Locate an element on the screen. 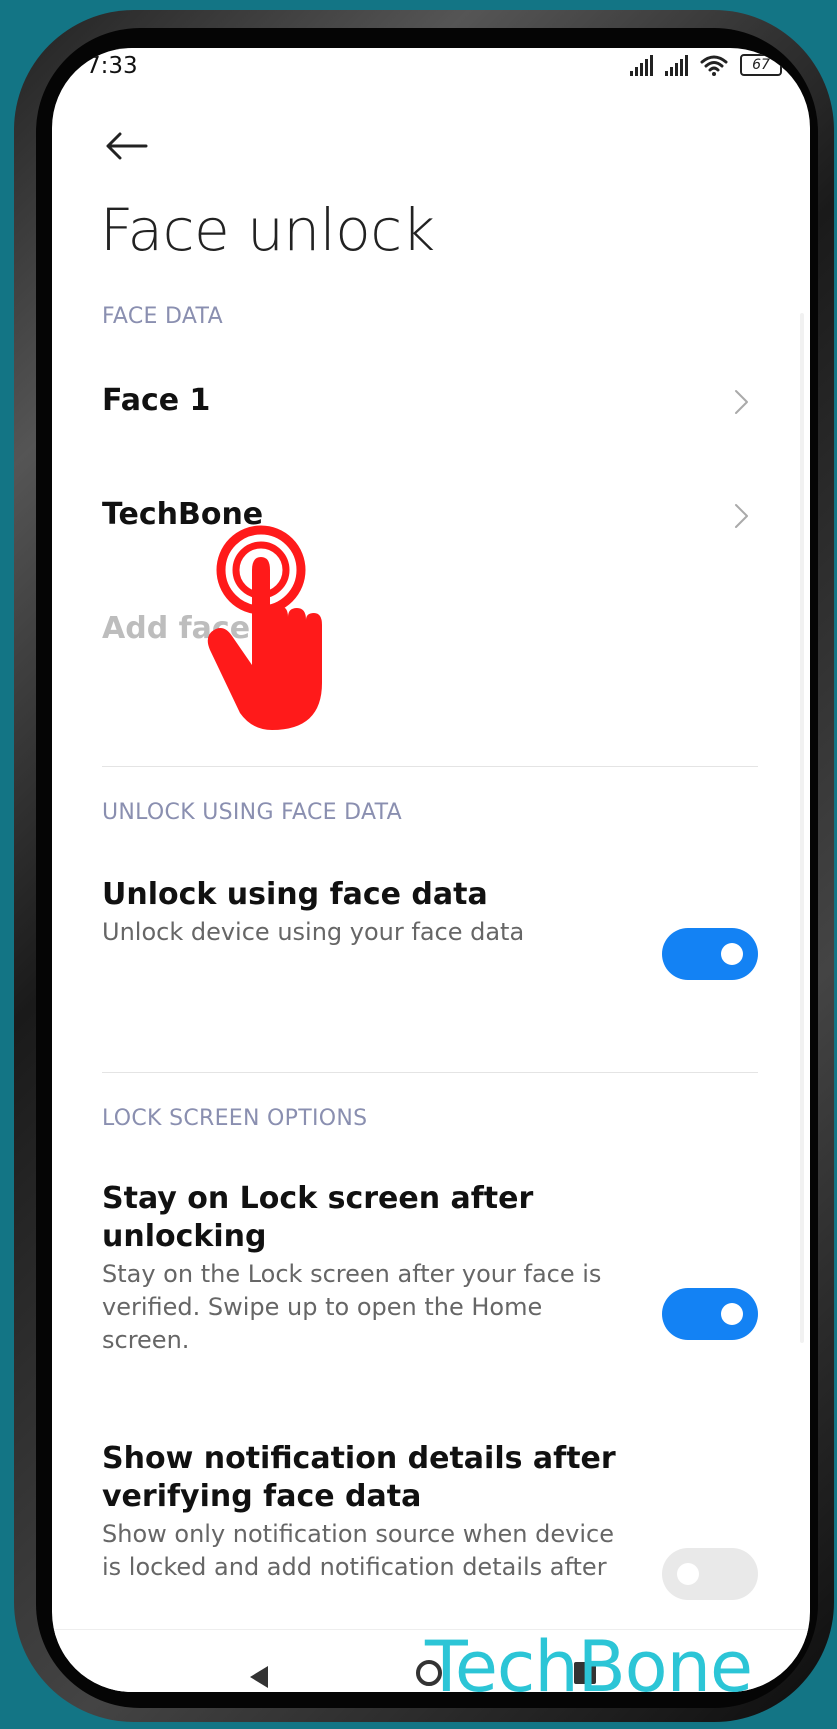 This screenshot has width=837, height=1729. unlock-face-data-subtitle: Unlock device using your face data is located at coordinates (313, 932).